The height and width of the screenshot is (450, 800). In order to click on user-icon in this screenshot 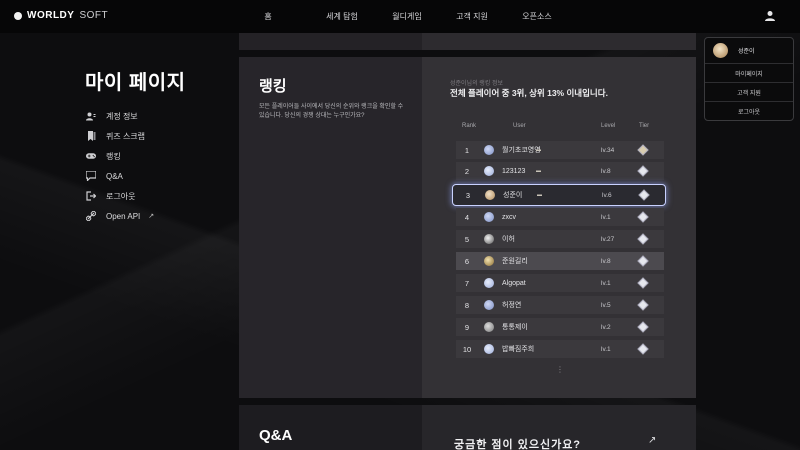, I will do `click(770, 16)`.